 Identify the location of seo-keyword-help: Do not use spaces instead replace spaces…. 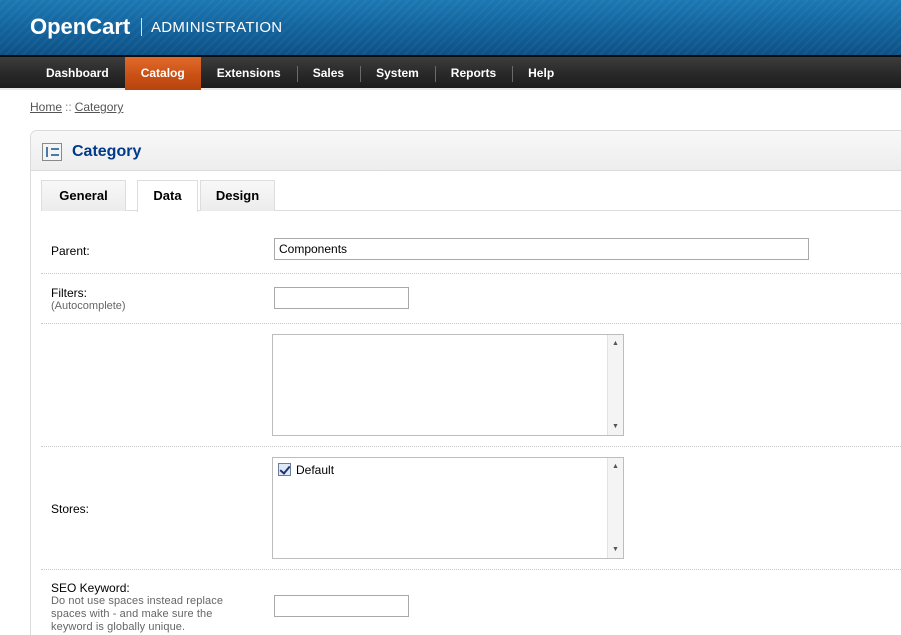
(137, 614).